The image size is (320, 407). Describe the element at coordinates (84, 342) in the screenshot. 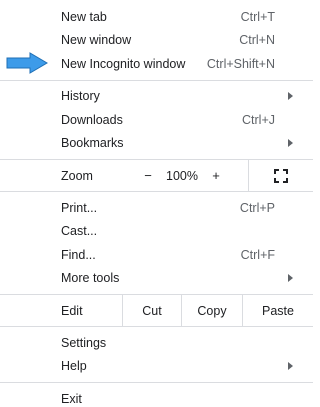

I see `menu-item-label: Settings` at that location.